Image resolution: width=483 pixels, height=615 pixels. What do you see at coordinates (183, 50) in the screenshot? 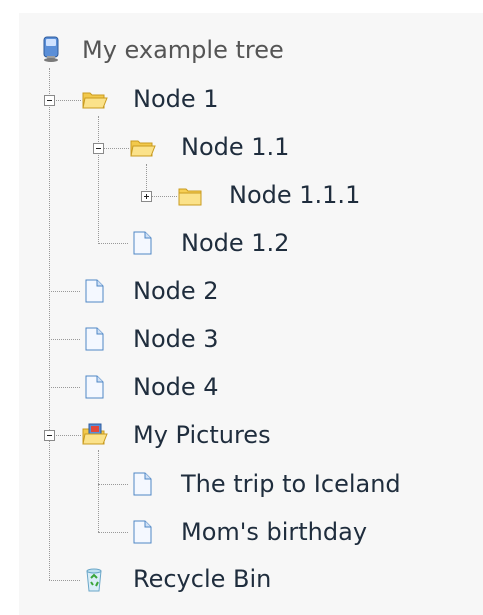
I see `tree-root-label: My example tree` at bounding box center [183, 50].